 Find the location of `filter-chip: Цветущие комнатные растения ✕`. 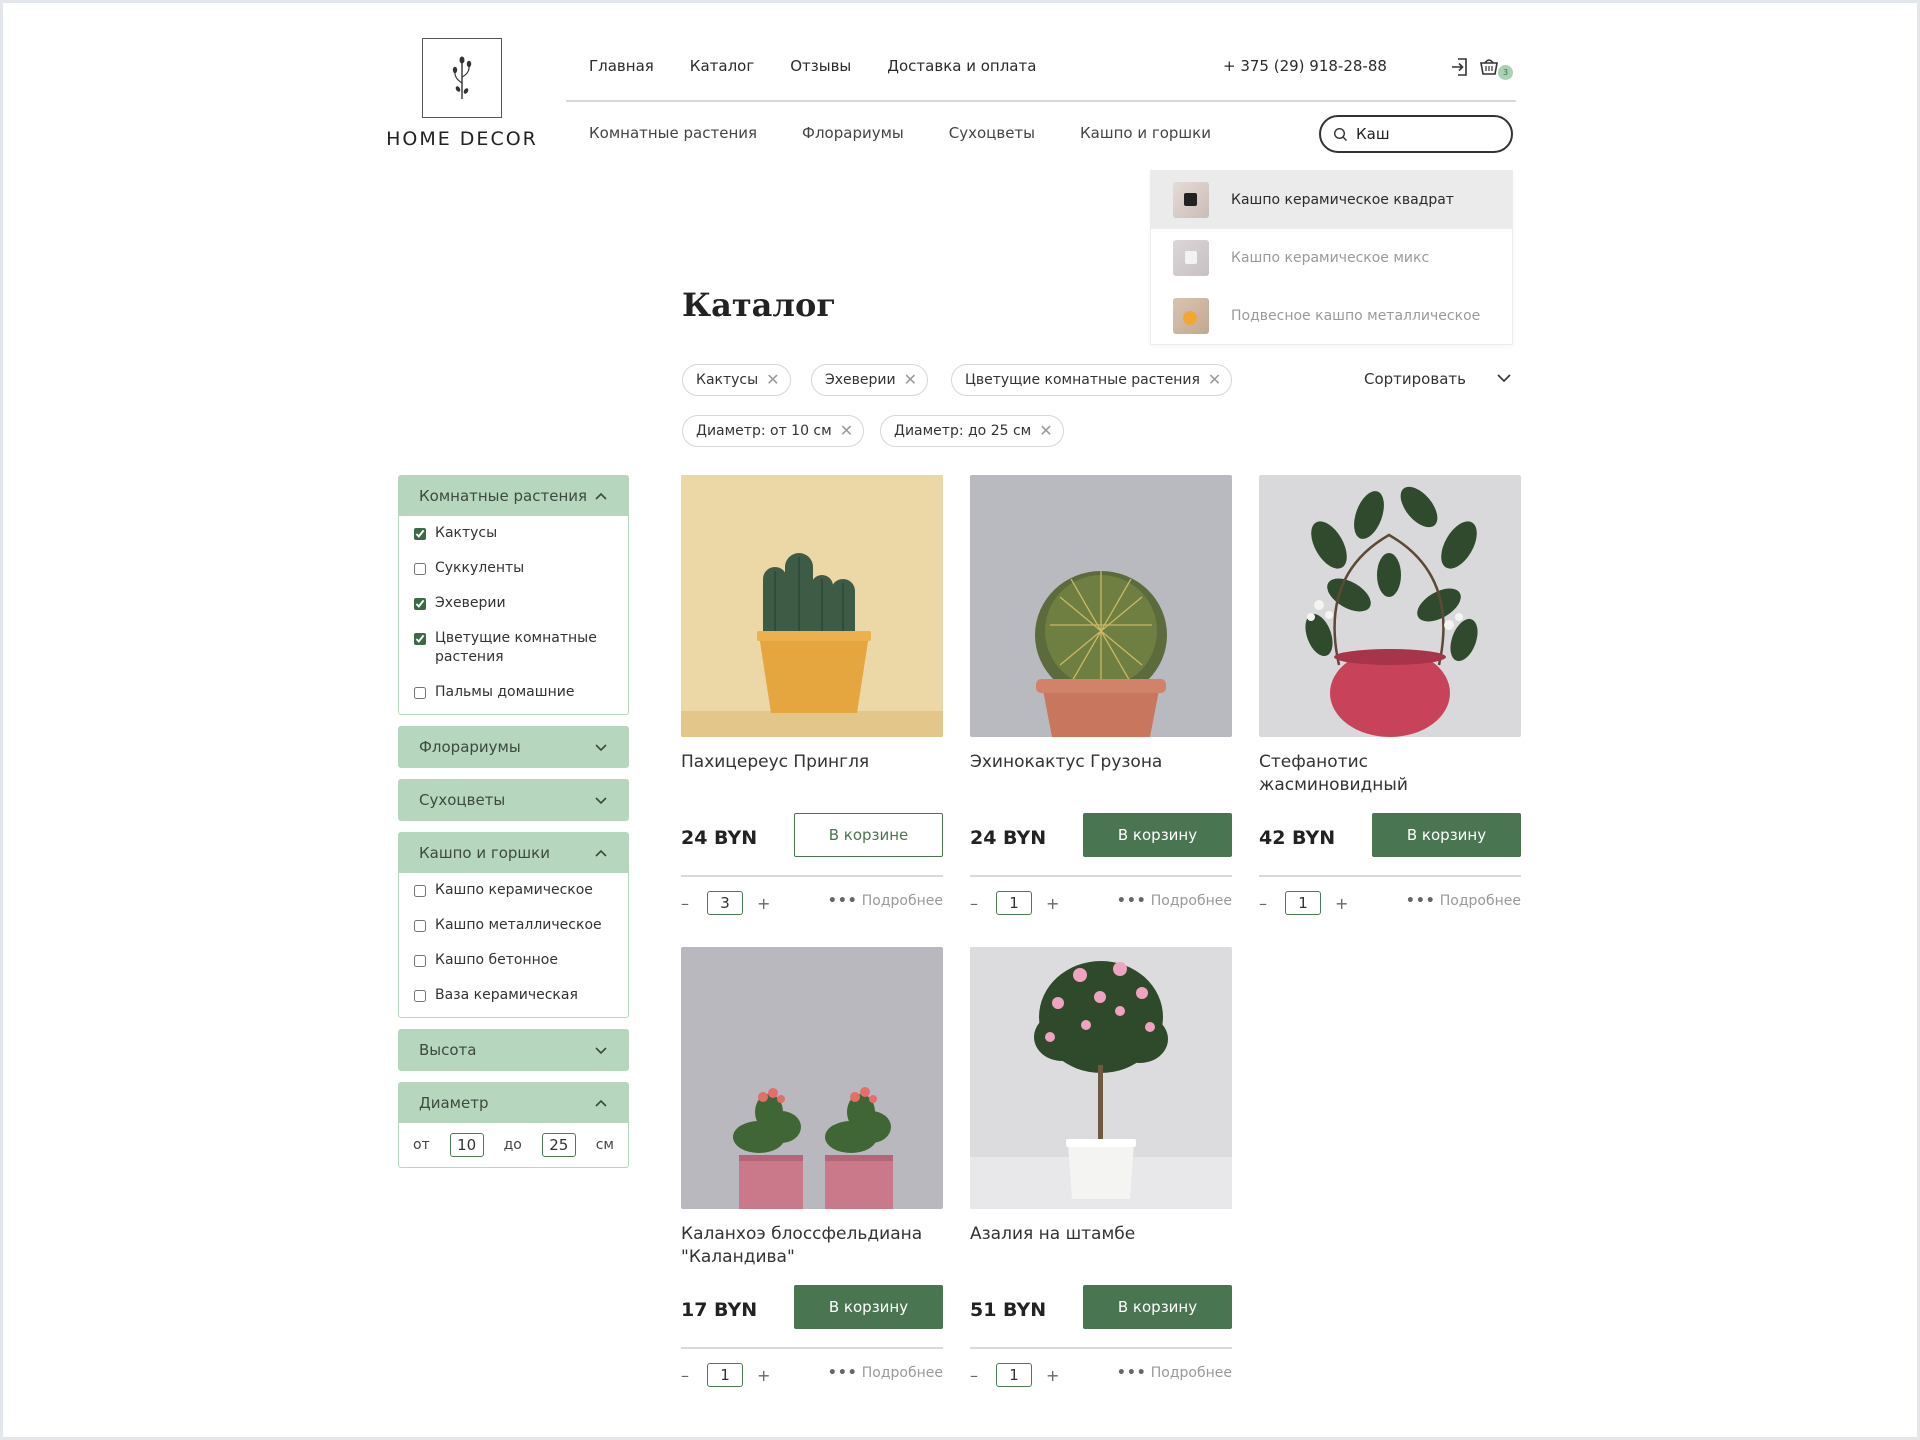

filter-chip: Цветущие комнатные растения ✕ is located at coordinates (1092, 380).